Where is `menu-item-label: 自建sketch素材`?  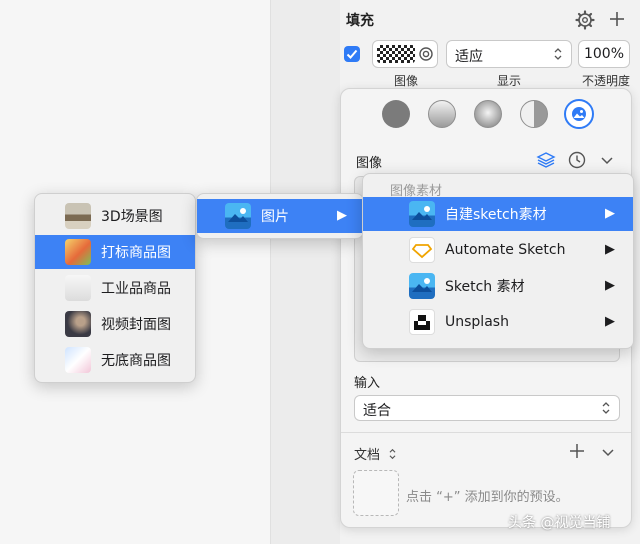 menu-item-label: 自建sketch素材 is located at coordinates (496, 215).